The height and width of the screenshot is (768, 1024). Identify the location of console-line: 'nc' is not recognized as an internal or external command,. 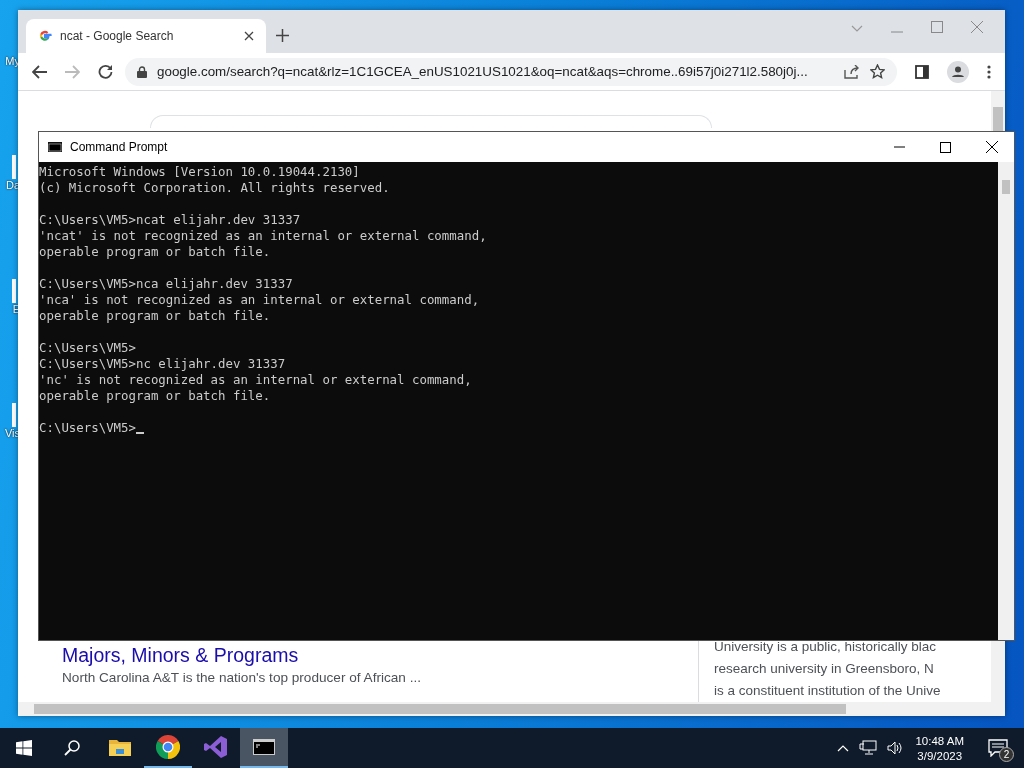
(255, 380).